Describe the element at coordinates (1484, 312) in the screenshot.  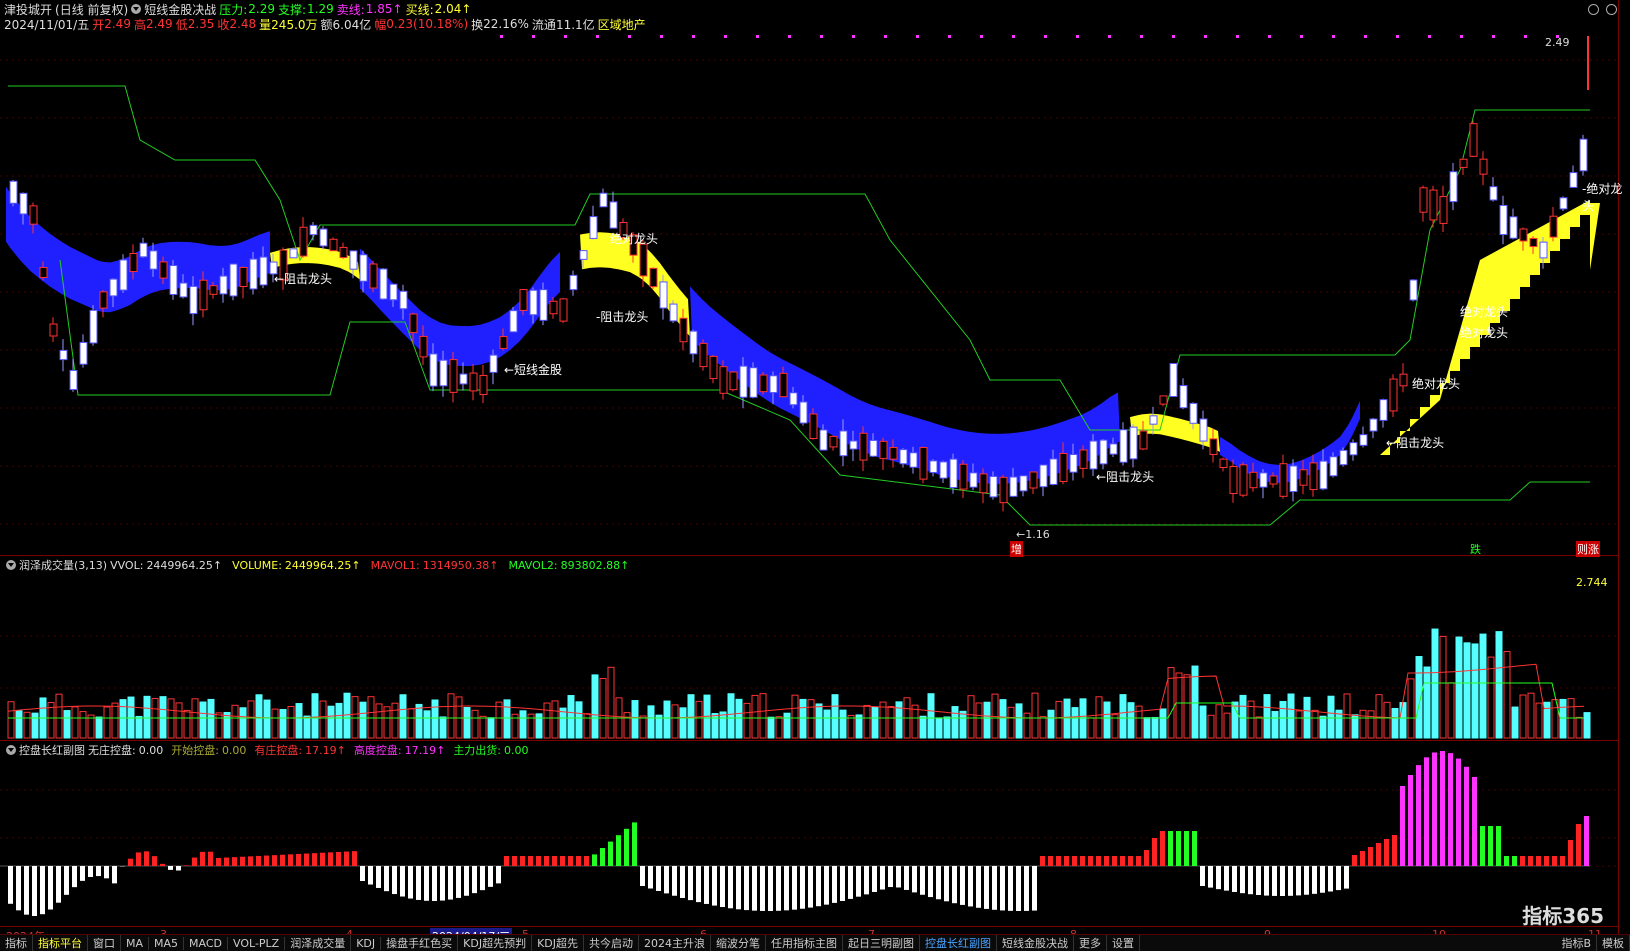
I see `dragon-label-2: 绝对龙头` at that location.